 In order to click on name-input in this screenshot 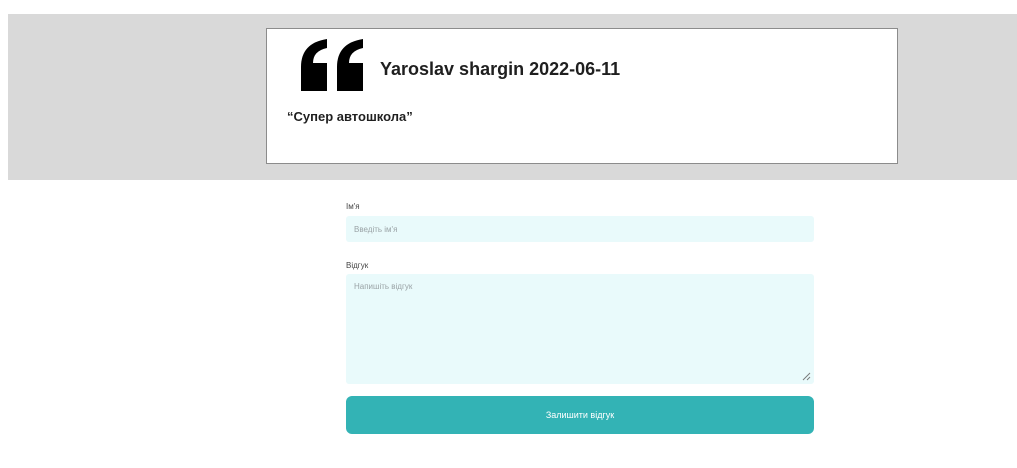, I will do `click(580, 229)`.